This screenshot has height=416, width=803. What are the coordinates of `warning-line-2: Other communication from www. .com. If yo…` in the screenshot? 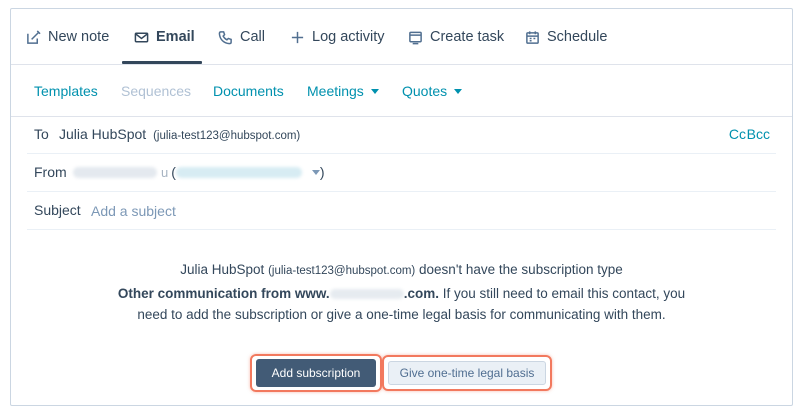 It's located at (401, 294).